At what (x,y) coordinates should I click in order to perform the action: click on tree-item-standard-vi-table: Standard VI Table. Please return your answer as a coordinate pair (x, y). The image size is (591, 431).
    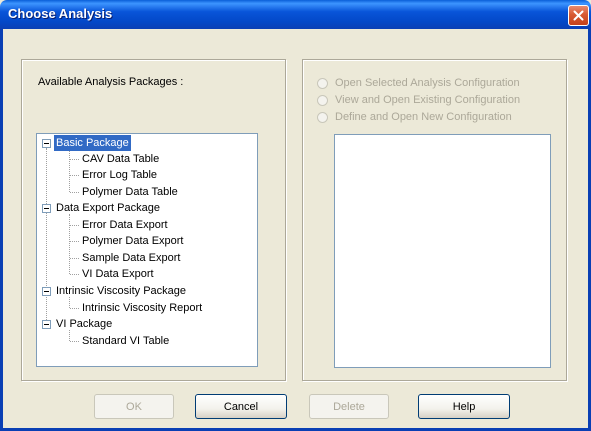
    Looking at the image, I should click on (137, 341).